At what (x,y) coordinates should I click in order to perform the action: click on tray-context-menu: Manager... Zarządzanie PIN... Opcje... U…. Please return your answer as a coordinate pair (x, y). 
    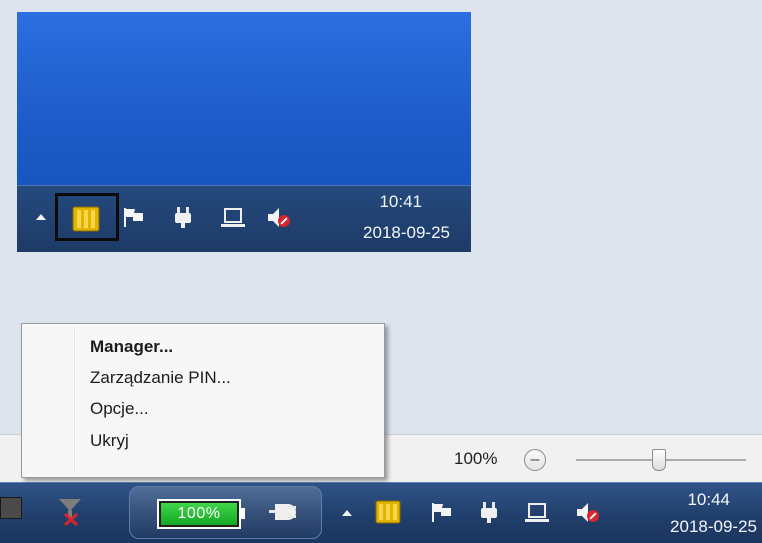
    Looking at the image, I should click on (203, 400).